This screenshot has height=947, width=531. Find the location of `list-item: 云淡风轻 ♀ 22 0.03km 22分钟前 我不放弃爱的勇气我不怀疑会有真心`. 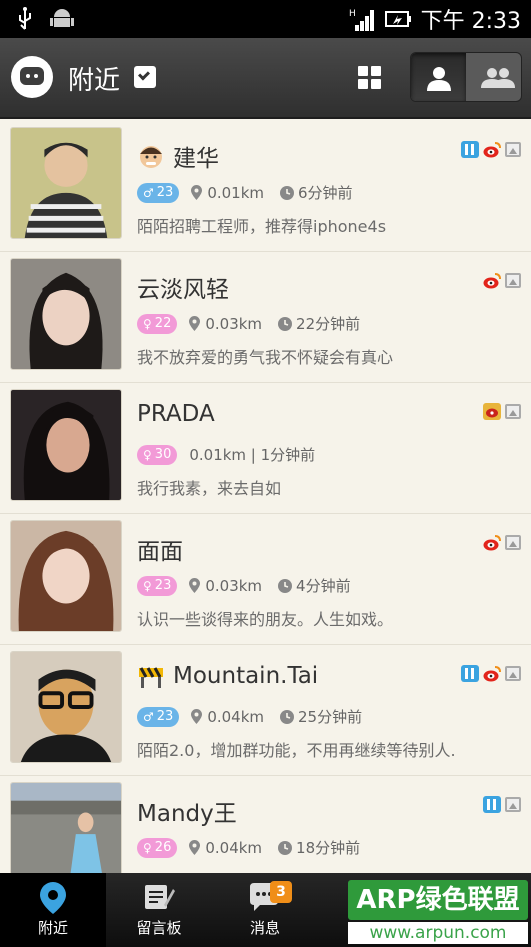

list-item: 云淡风轻 ♀ 22 0.03km 22分钟前 我不放弃爱的勇气我不怀疑会有真心 is located at coordinates (265, 317).